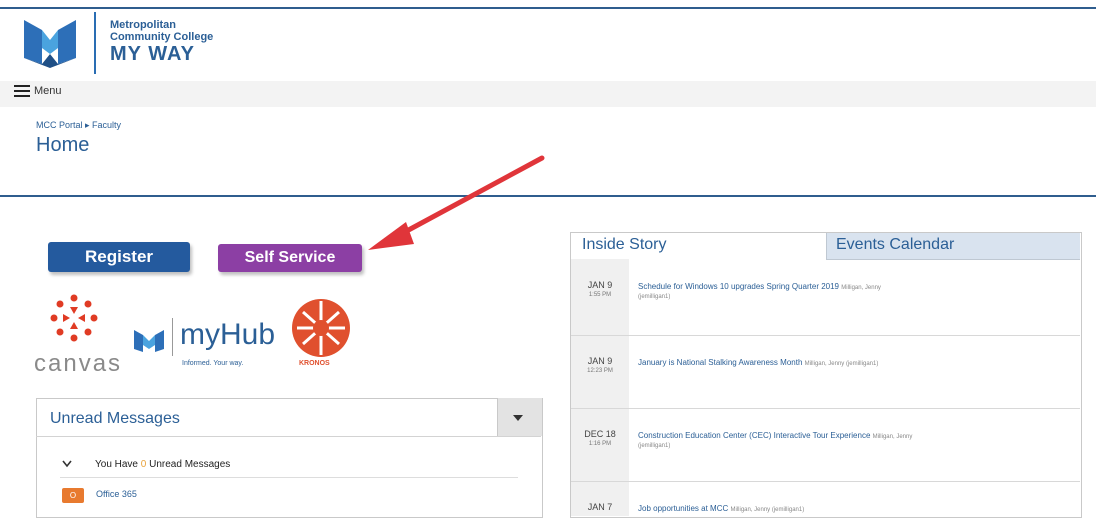  What do you see at coordinates (624, 245) in the screenshot?
I see `tab-inside-story-label: Inside Story` at bounding box center [624, 245].